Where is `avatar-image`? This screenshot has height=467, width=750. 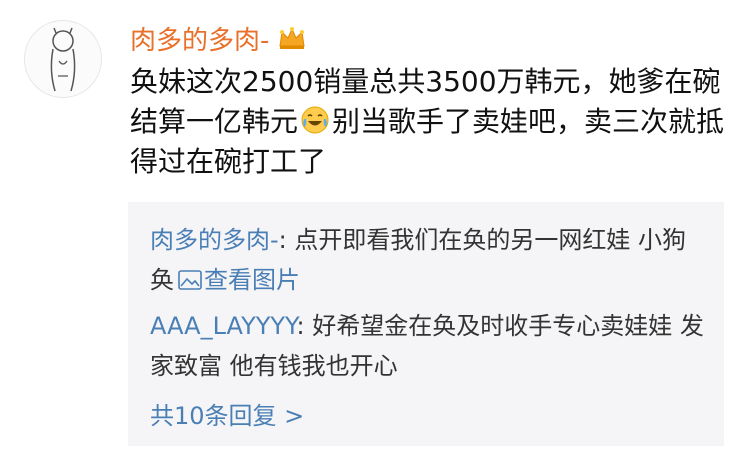 avatar-image is located at coordinates (63, 59).